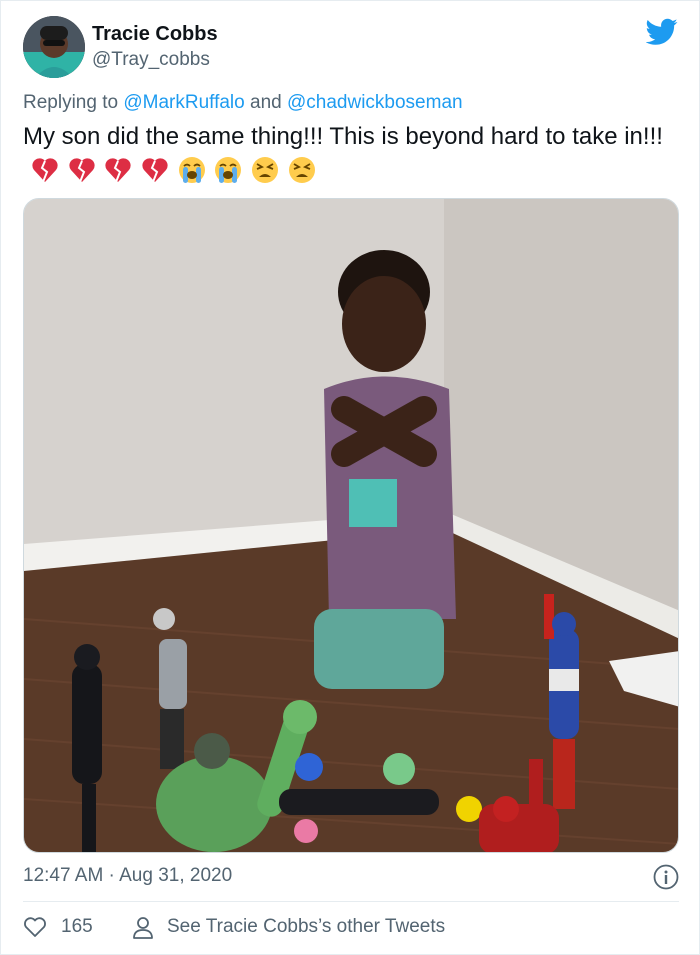 This screenshot has width=700, height=955. Describe the element at coordinates (351, 901) in the screenshot. I see `divider` at that location.